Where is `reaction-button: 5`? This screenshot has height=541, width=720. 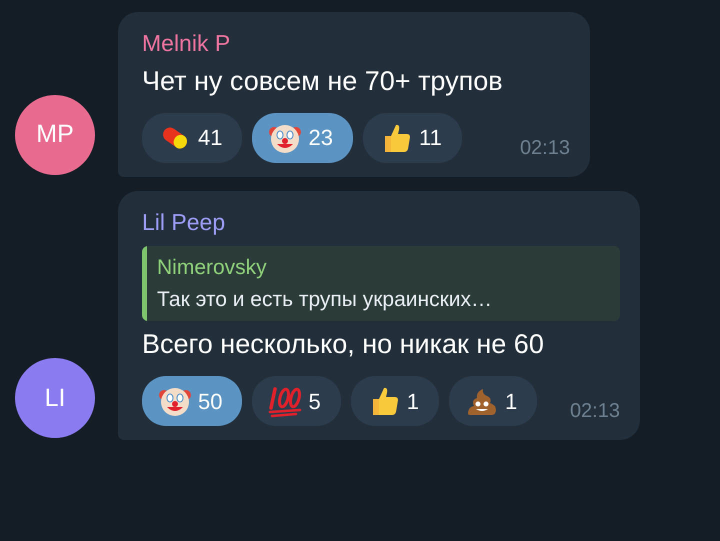
reaction-button: 5 is located at coordinates (296, 401).